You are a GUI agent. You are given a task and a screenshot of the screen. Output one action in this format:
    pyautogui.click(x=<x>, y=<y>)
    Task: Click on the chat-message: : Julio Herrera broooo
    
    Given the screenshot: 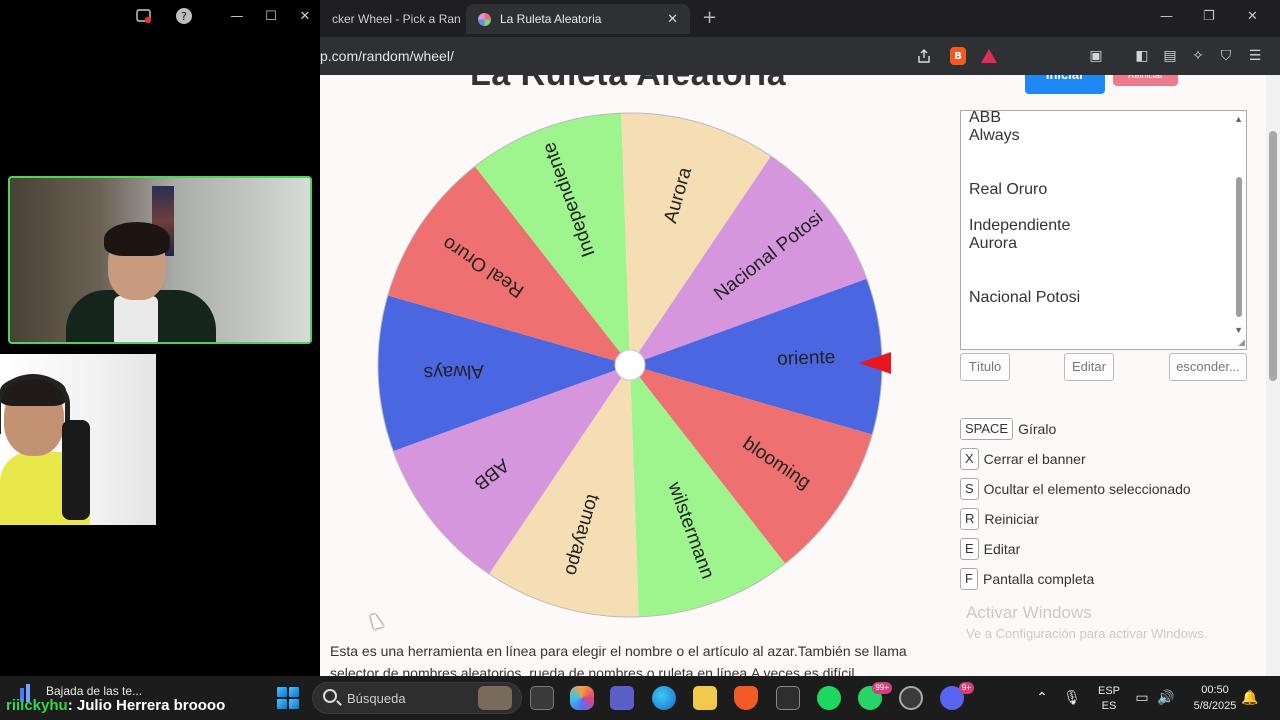 What is the action you would take?
    pyautogui.click(x=146, y=705)
    